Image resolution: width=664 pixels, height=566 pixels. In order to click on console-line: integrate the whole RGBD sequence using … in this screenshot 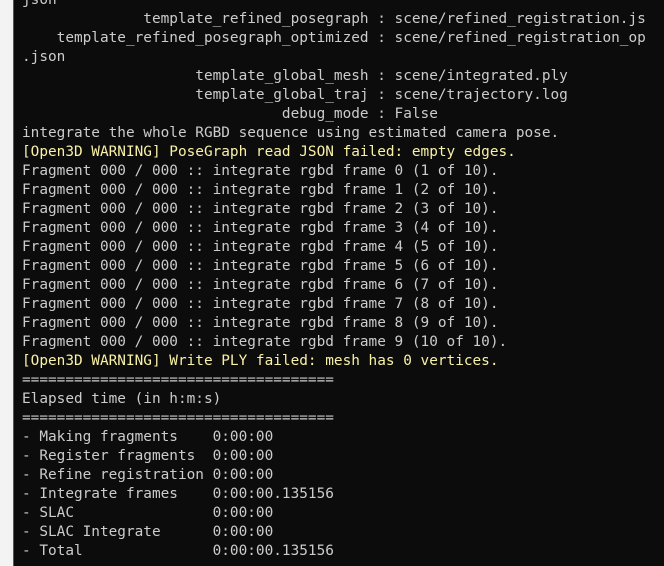, I will do `click(291, 133)`.